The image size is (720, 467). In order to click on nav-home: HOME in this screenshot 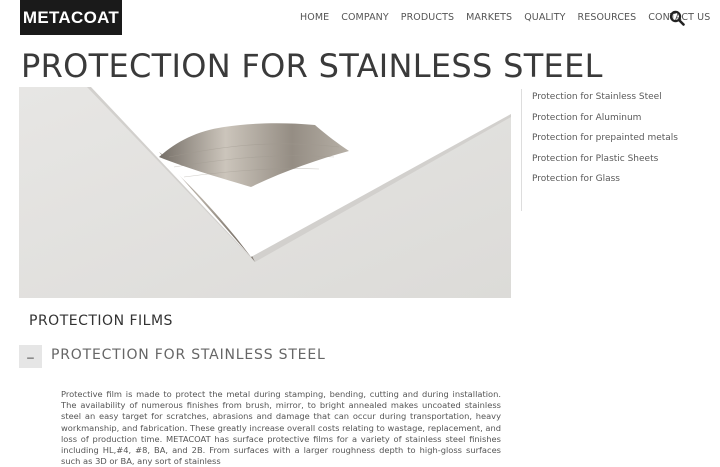, I will do `click(314, 17)`.